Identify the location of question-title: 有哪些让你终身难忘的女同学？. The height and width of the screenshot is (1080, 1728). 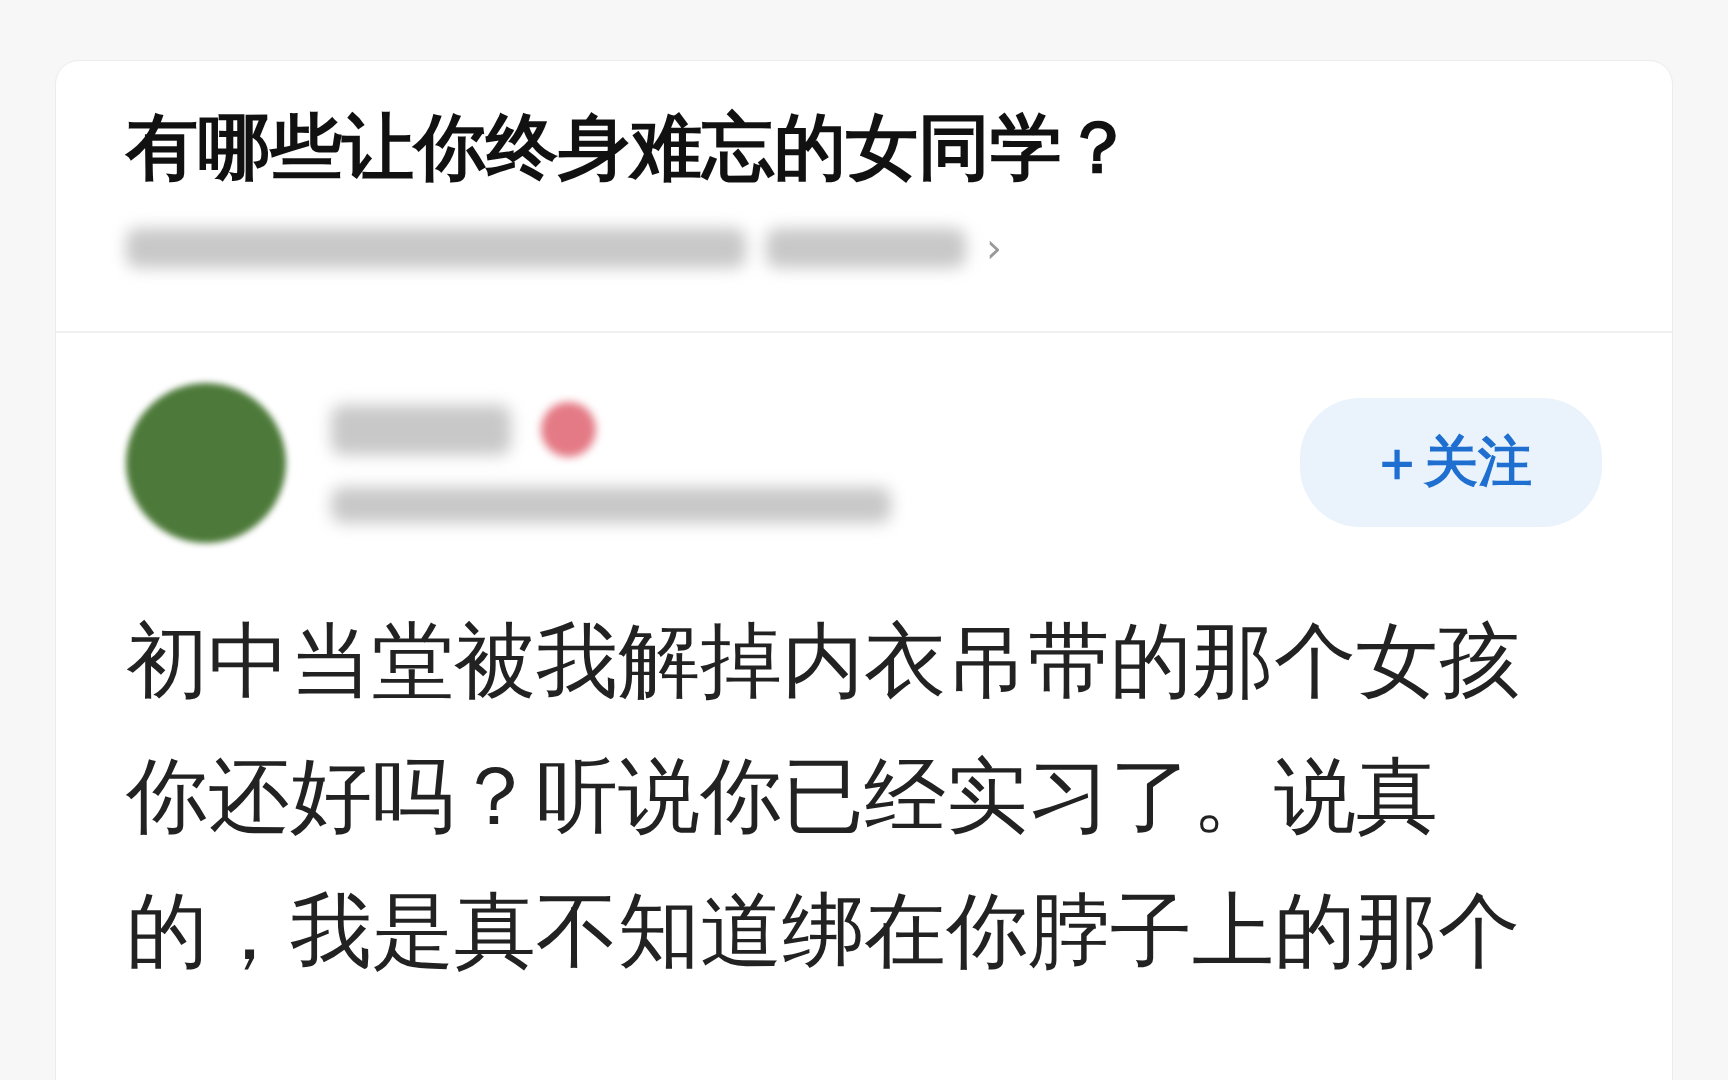
(630, 147).